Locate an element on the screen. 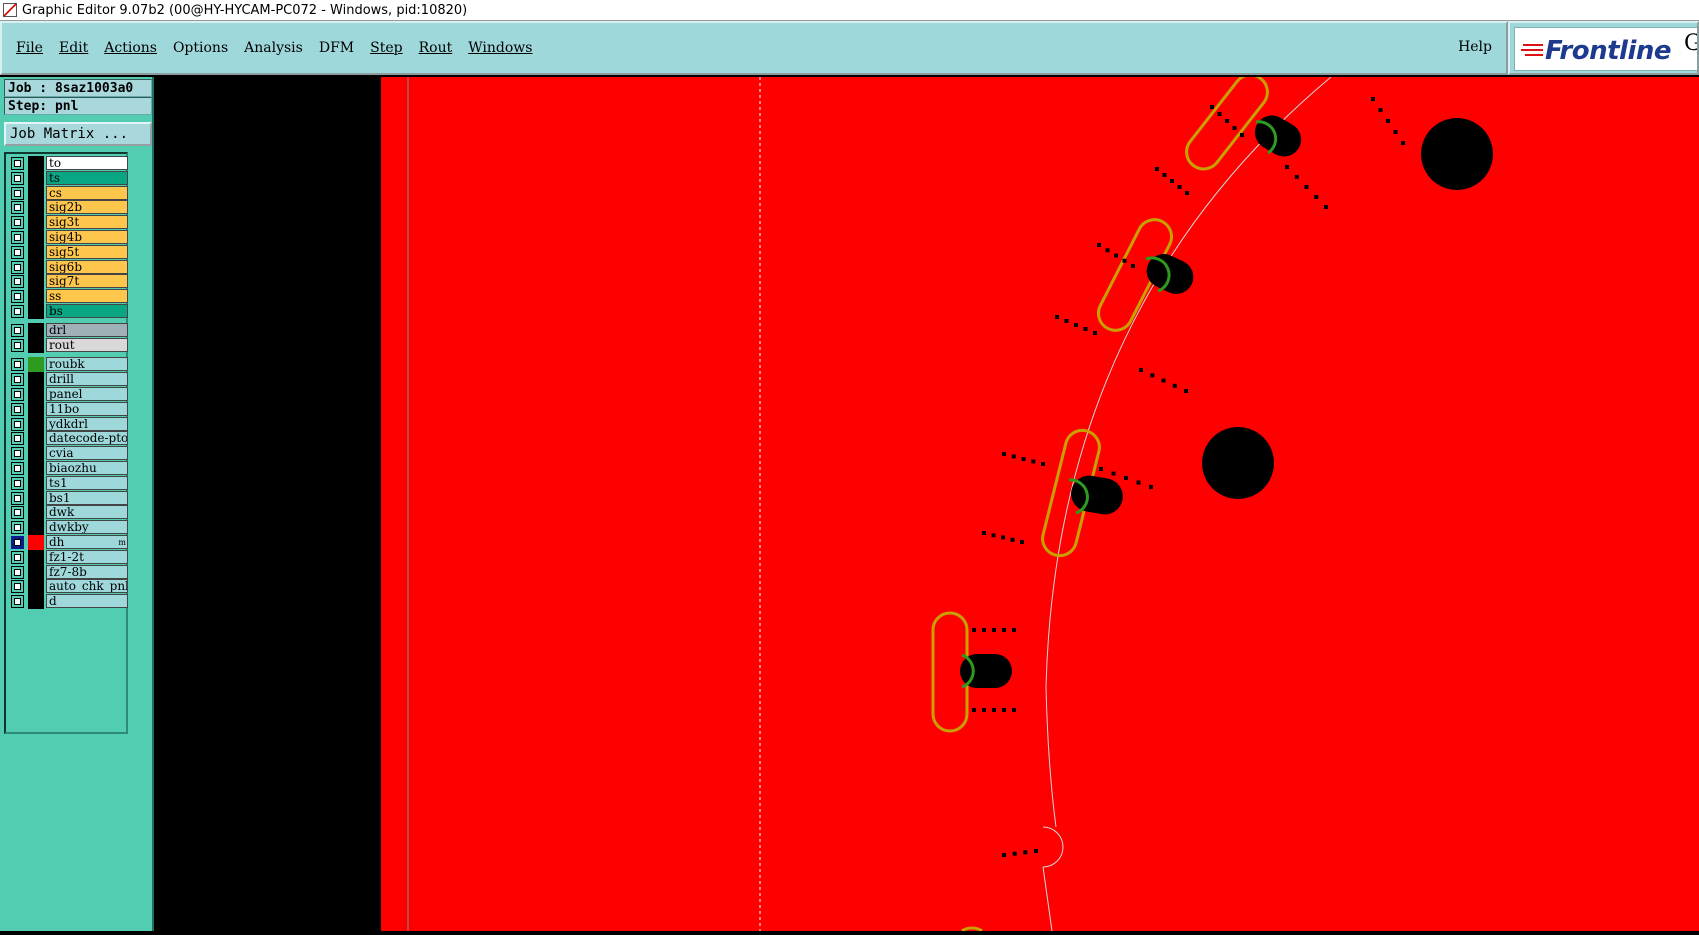 This screenshot has height=935, width=1699. layer-row: roubk is located at coordinates (68, 365).